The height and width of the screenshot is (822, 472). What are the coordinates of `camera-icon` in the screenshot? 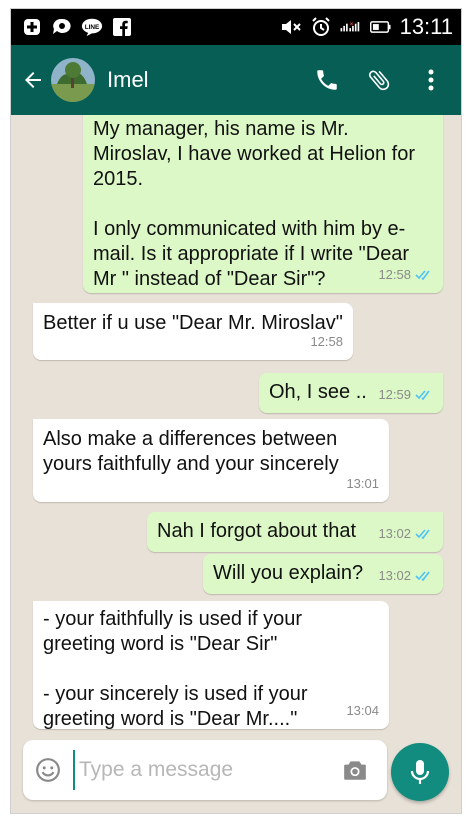 It's located at (355, 770).